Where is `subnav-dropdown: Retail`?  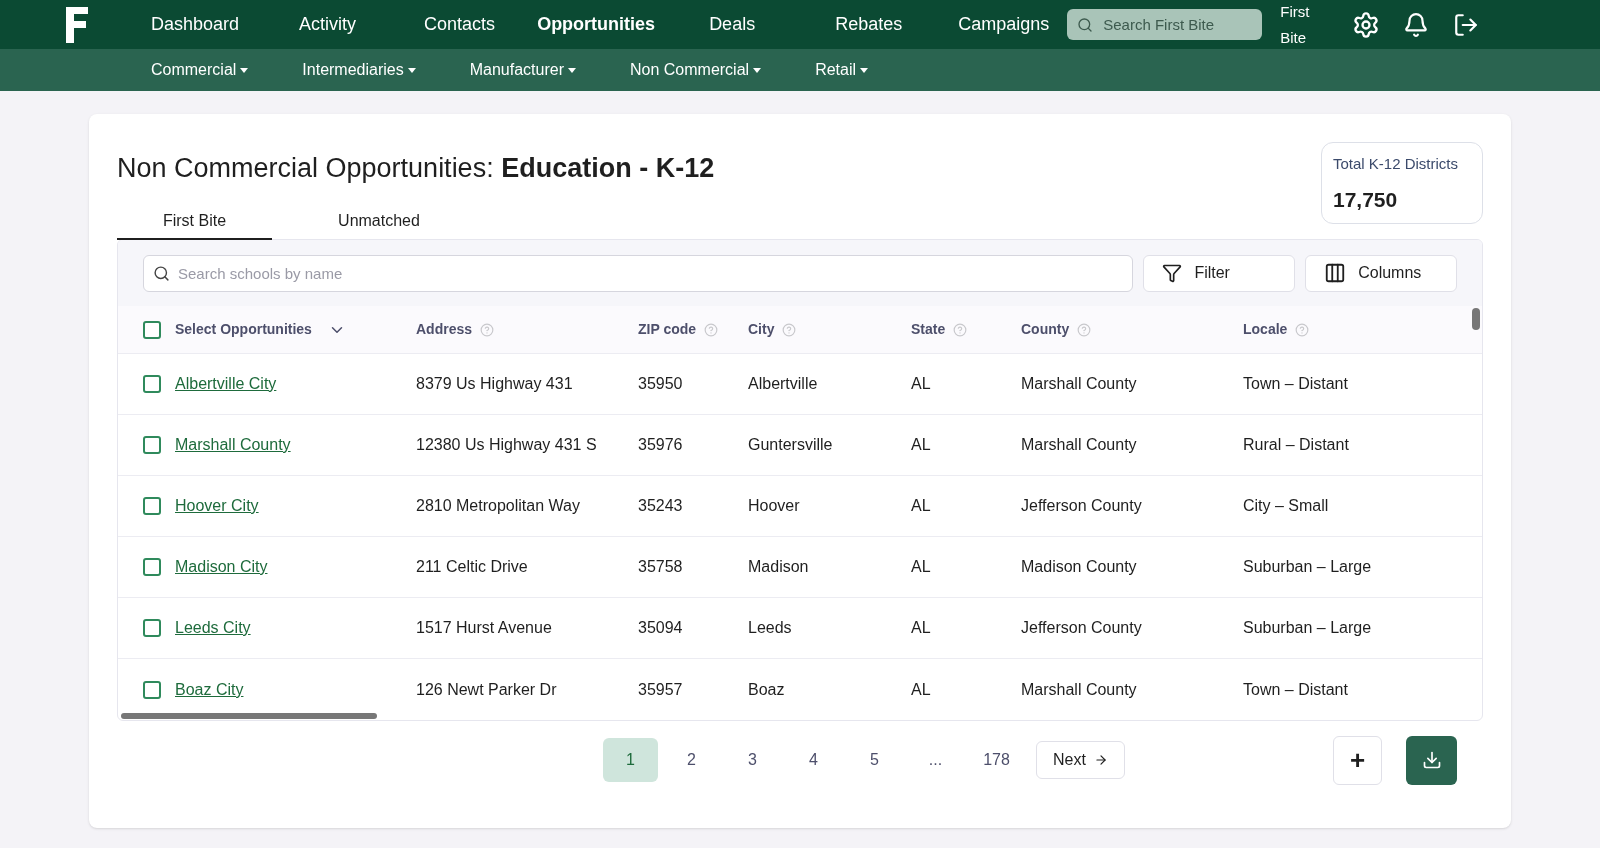 subnav-dropdown: Retail is located at coordinates (842, 70).